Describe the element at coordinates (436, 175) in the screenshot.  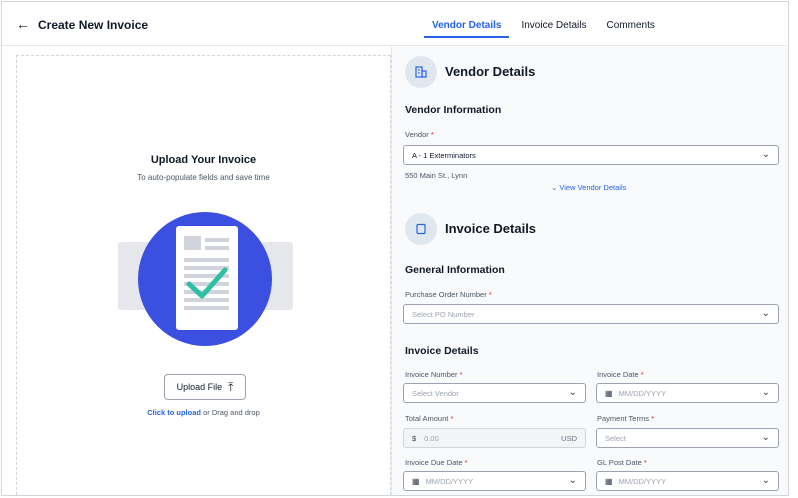
I see `vendor-address: 550 Main St., Lynn` at that location.